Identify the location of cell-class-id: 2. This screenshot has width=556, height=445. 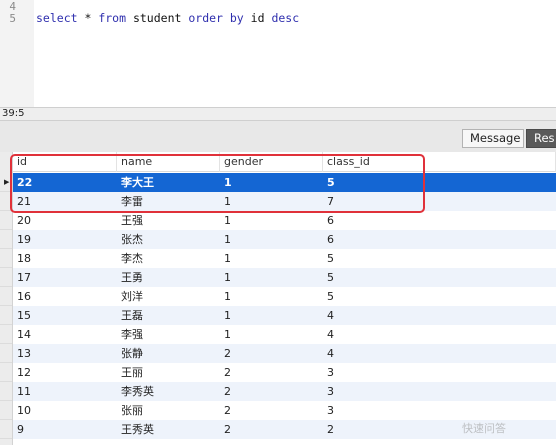
(439, 429).